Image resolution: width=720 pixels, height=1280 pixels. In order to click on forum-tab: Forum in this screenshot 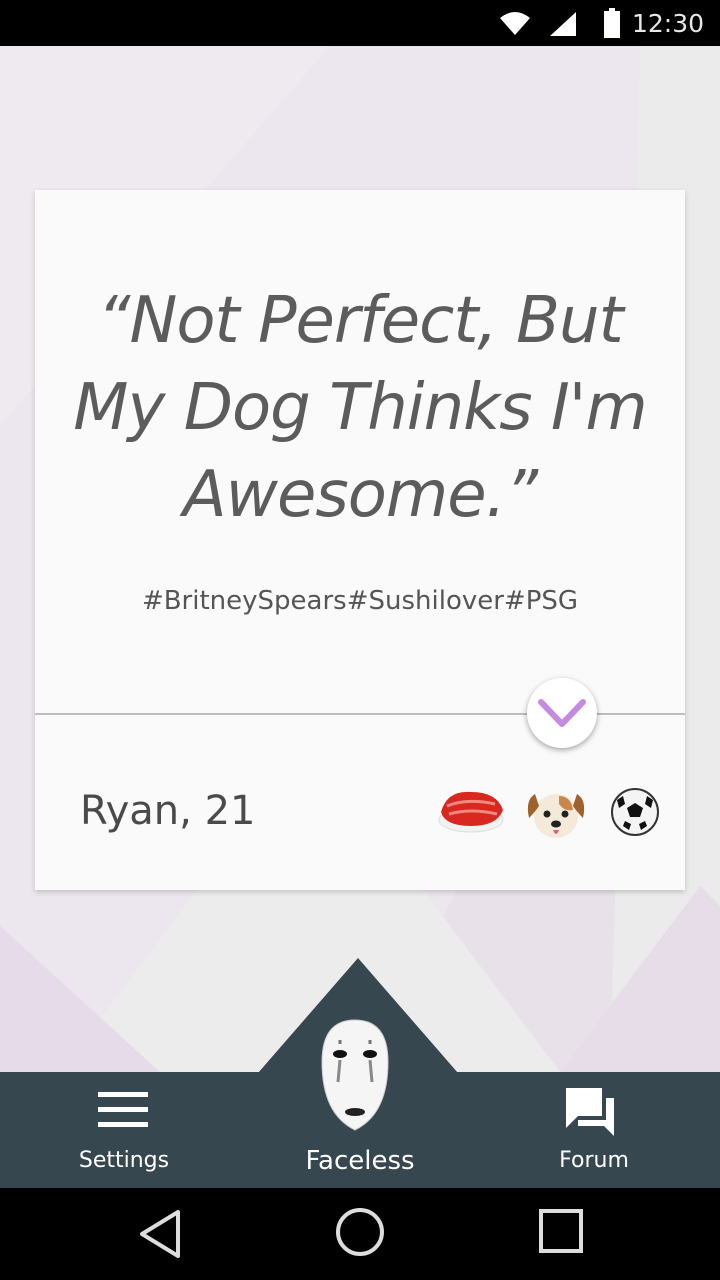, I will do `click(595, 1130)`.